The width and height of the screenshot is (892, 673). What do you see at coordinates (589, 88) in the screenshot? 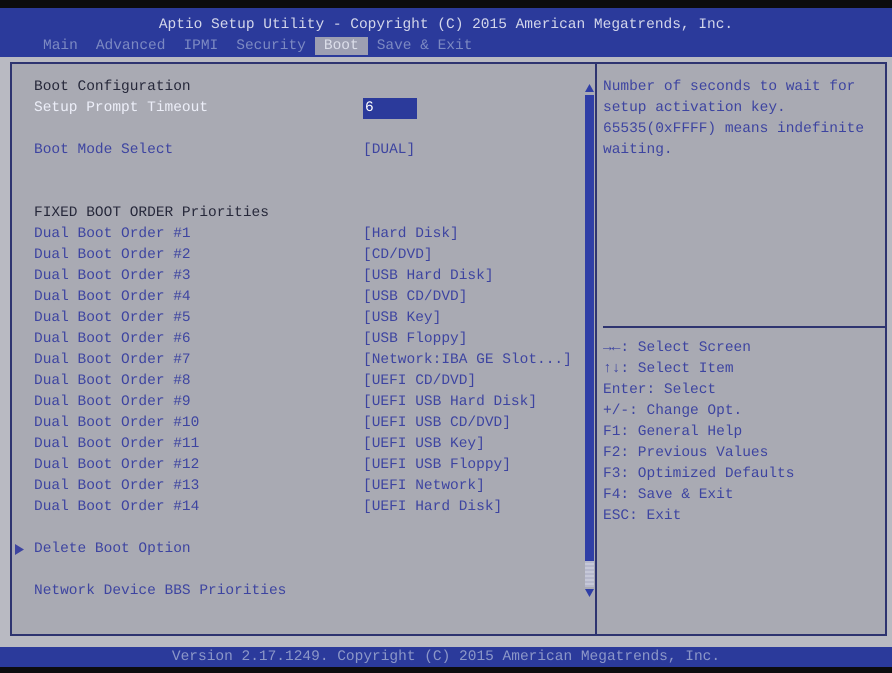
I see `scroll-up-icon` at bounding box center [589, 88].